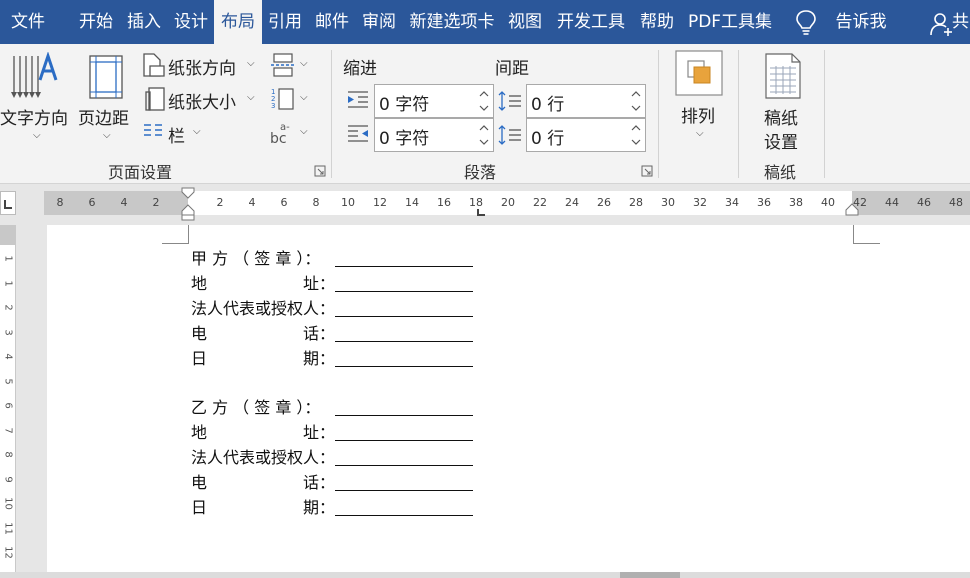 This screenshot has width=970, height=578. I want to click on vertical-ruler-tick-label: 4, so click(8, 356).